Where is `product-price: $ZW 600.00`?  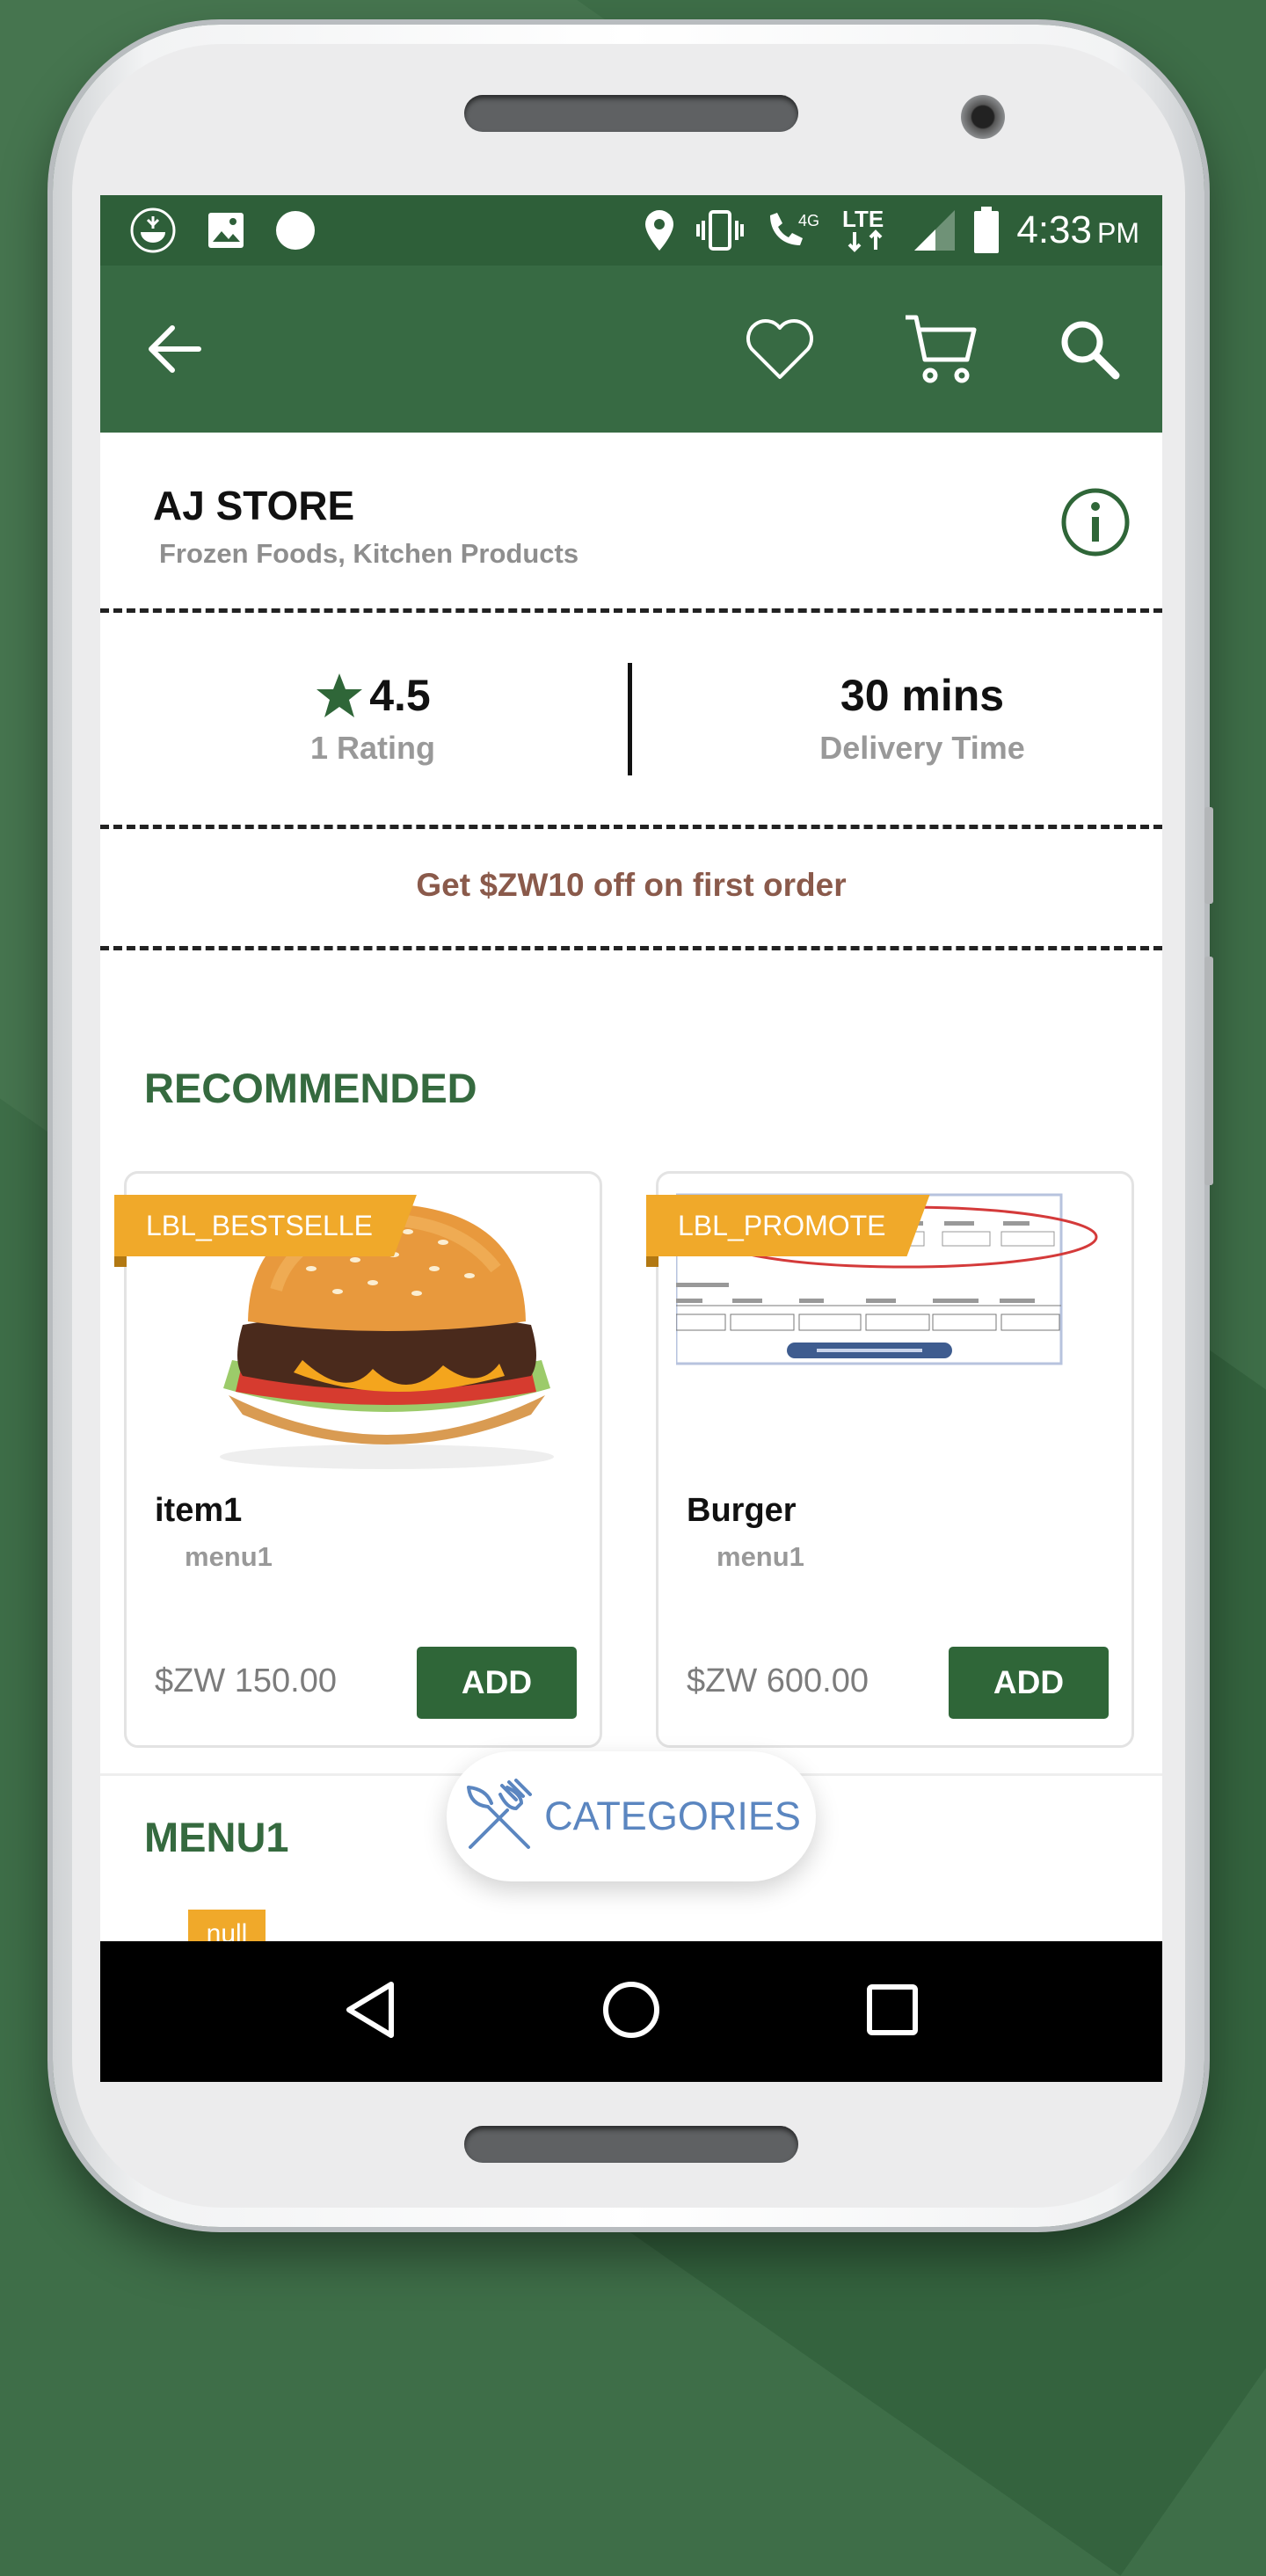 product-price: $ZW 600.00 is located at coordinates (778, 1681).